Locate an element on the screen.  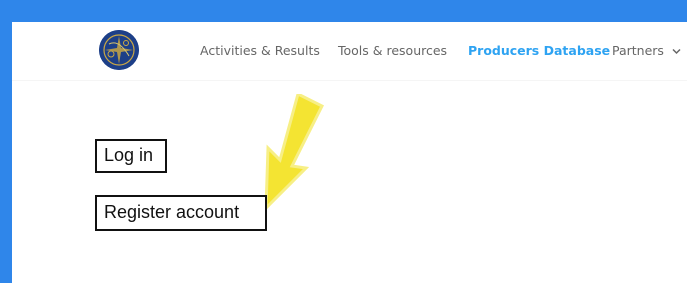
nav-label: Activities & Results is located at coordinates (260, 50).